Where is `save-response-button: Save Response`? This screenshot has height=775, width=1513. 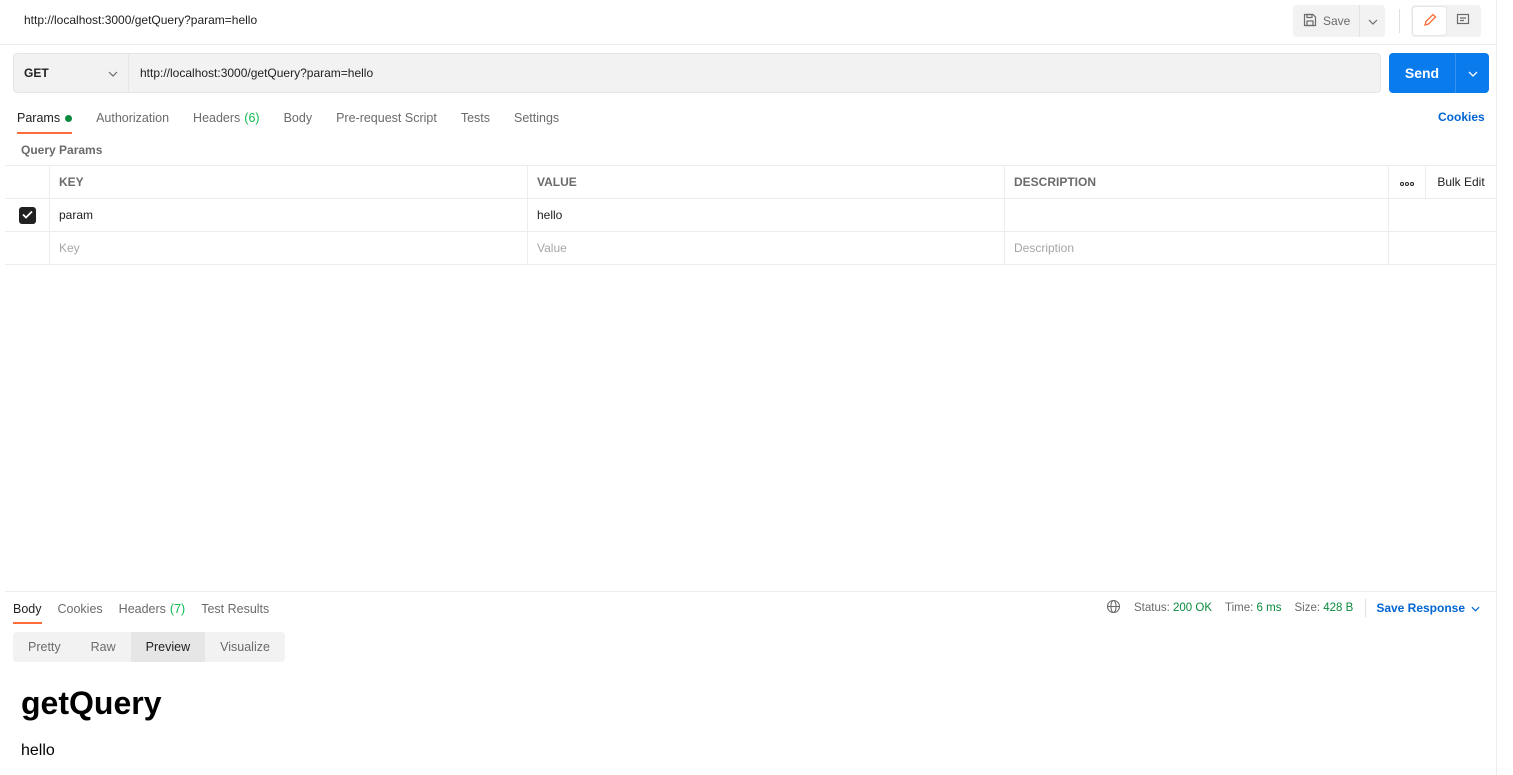
save-response-button: Save Response is located at coordinates (1428, 608).